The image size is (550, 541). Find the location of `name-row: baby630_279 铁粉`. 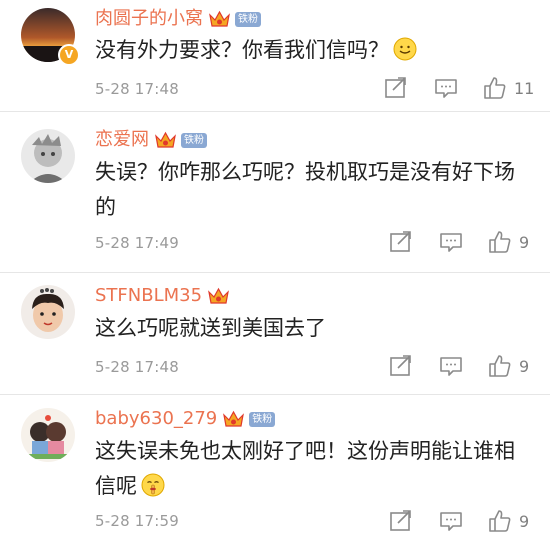

name-row: baby630_279 铁粉 is located at coordinates (185, 419).